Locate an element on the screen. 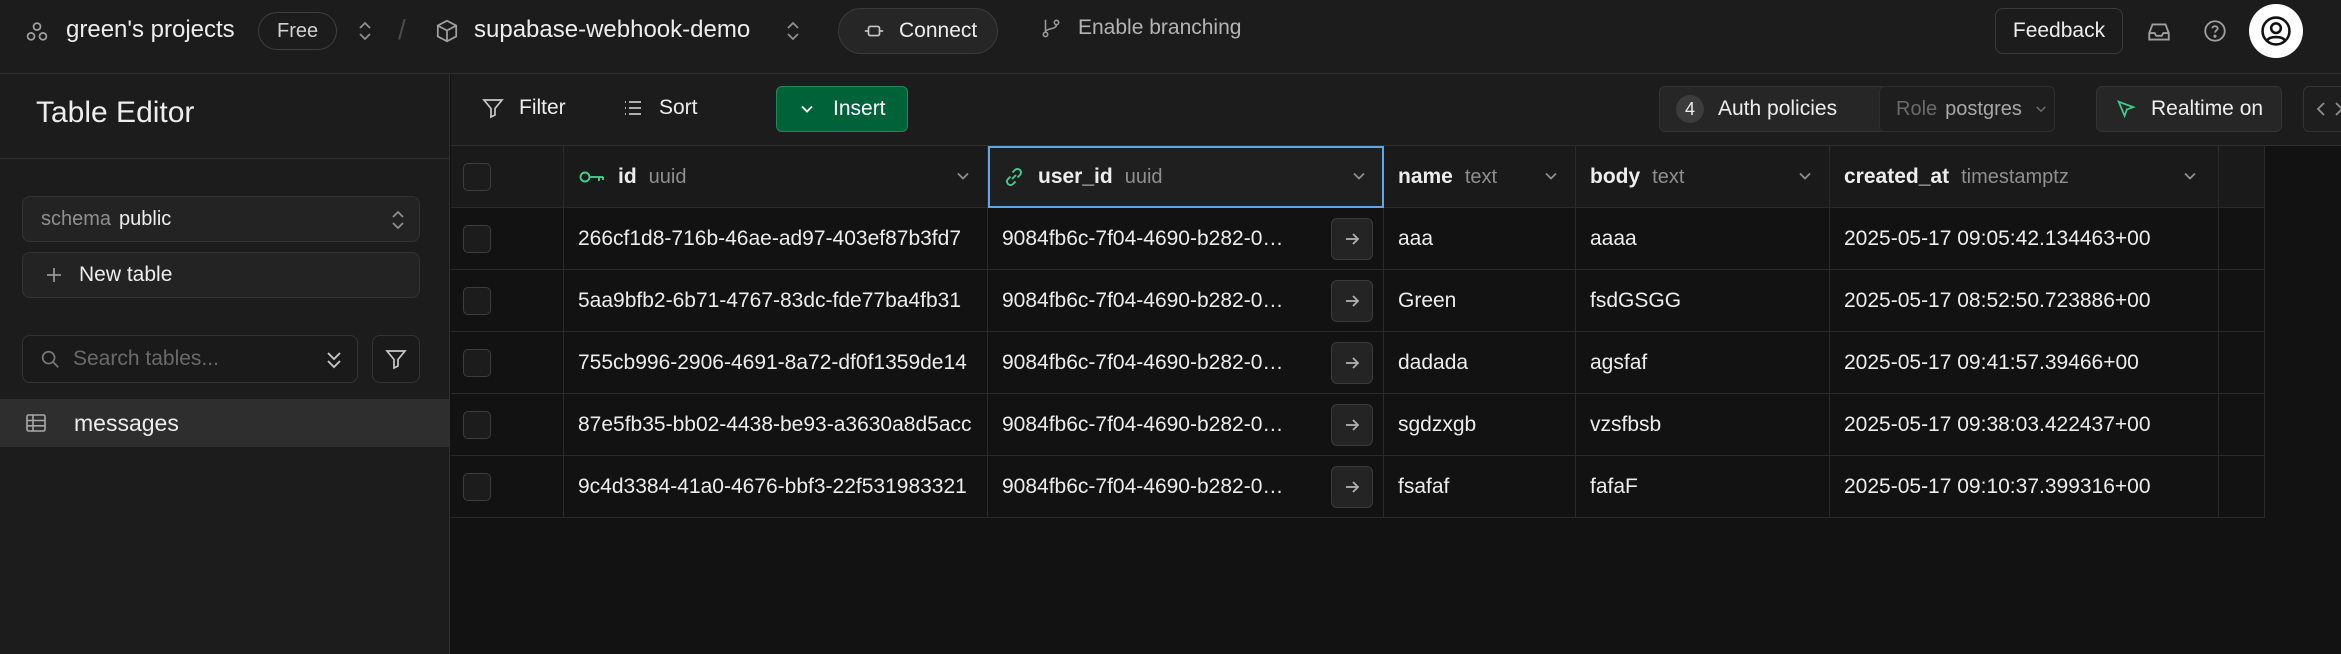 The width and height of the screenshot is (2341, 654). search-tables-input is located at coordinates (193, 359).